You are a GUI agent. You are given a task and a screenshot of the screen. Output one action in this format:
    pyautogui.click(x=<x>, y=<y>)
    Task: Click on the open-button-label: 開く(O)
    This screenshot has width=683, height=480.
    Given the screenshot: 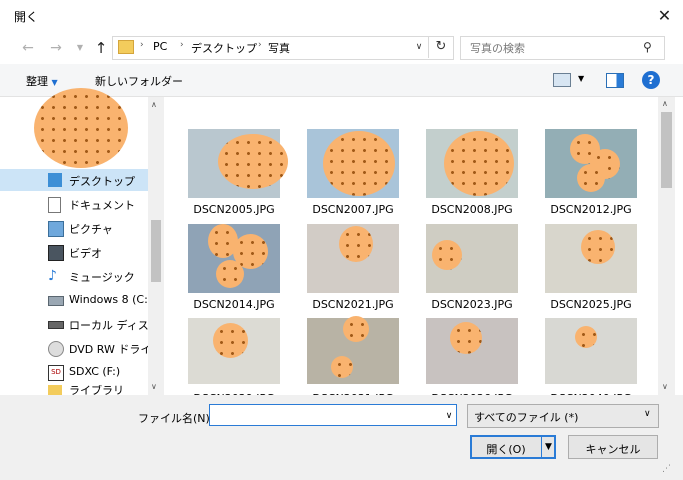 What is the action you would take?
    pyautogui.click(x=506, y=449)
    